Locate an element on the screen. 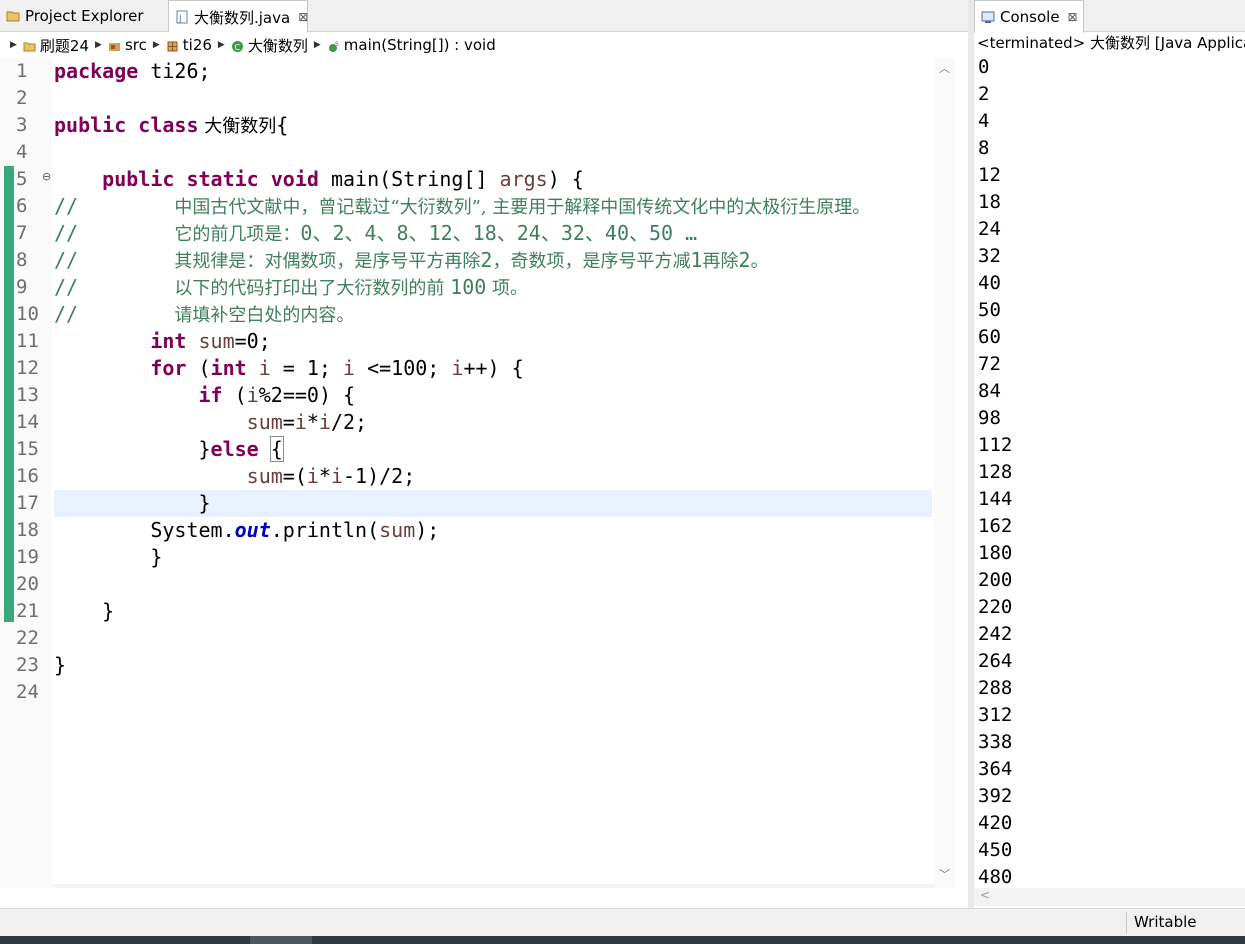  breadcrumb-item: 大衡数列 is located at coordinates (278, 45).